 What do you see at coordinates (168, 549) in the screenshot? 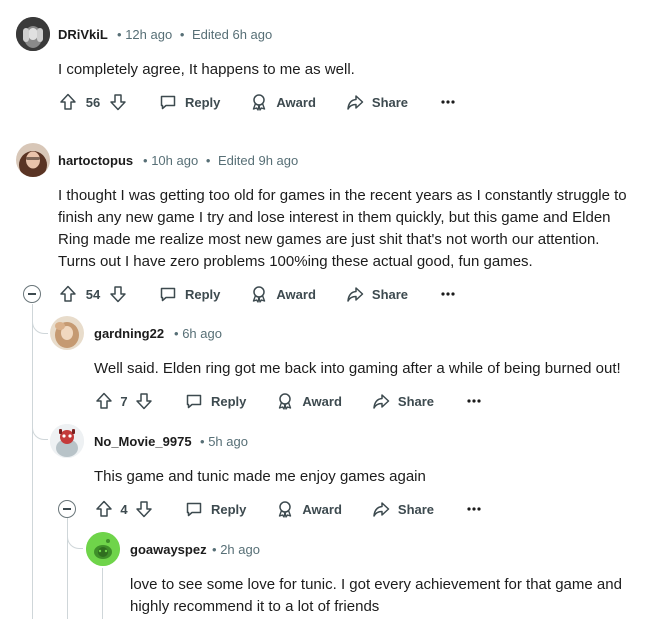
I see `comment-author: goawayspez` at bounding box center [168, 549].